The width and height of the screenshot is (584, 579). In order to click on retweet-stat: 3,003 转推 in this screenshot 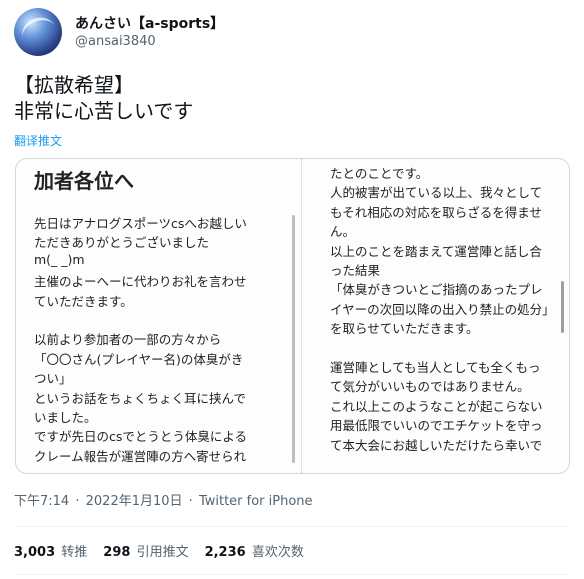, I will do `click(50, 550)`.